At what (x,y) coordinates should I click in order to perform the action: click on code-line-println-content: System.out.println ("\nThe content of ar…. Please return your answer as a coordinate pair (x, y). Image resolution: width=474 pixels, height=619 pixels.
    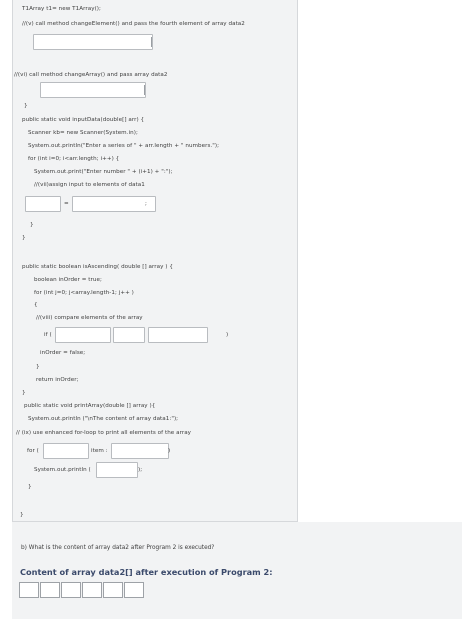
    Looking at the image, I should click on (103, 419).